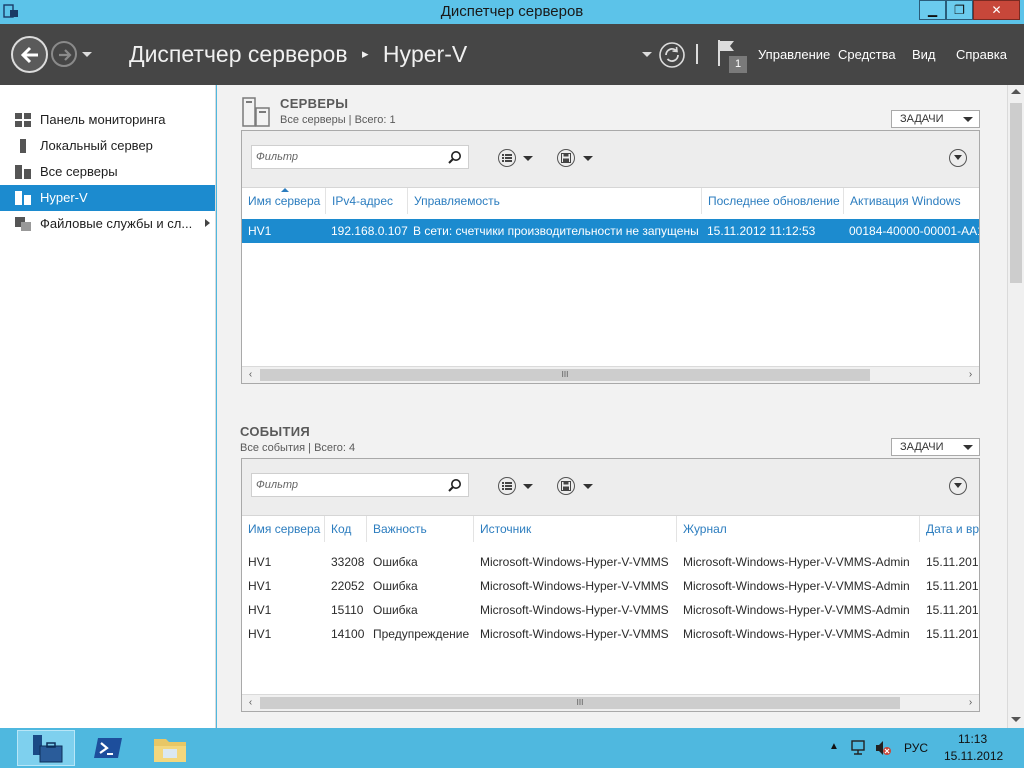 This screenshot has width=1024, height=768. Describe the element at coordinates (949, 529) in the screenshot. I see `col-datetime: Дата и вр` at that location.